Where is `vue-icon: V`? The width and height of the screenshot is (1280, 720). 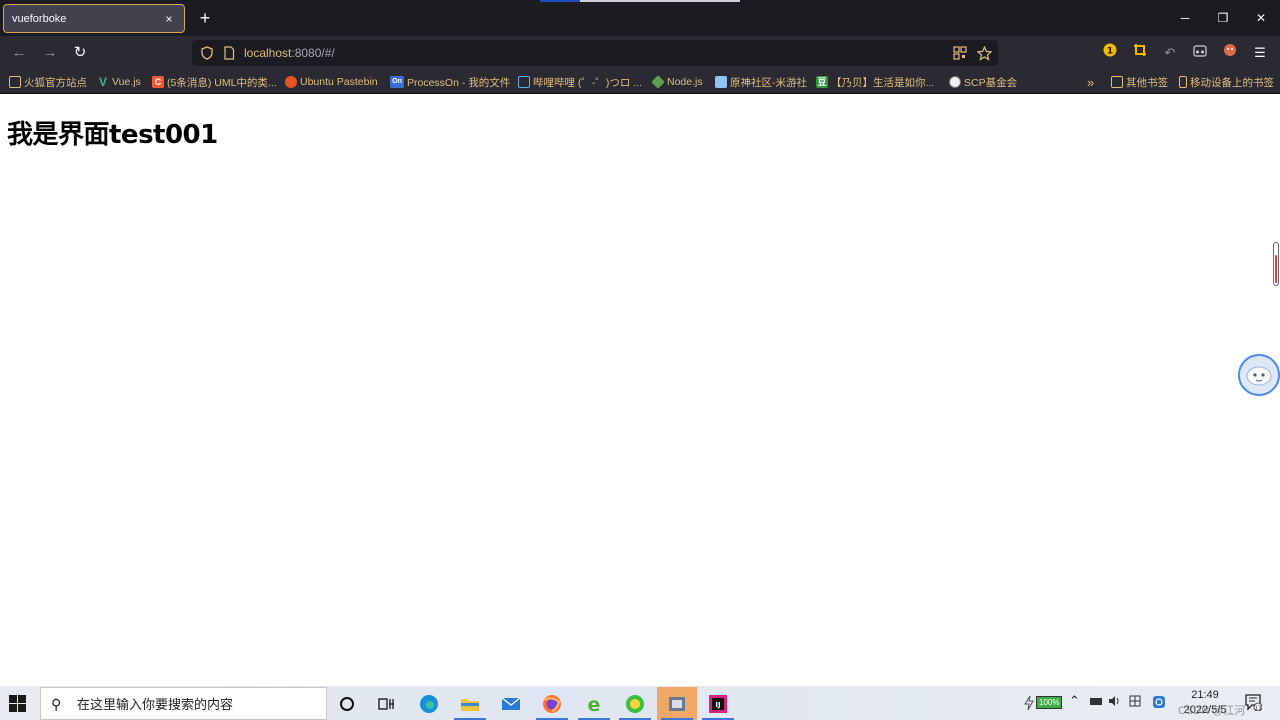
vue-icon: V is located at coordinates (102, 82).